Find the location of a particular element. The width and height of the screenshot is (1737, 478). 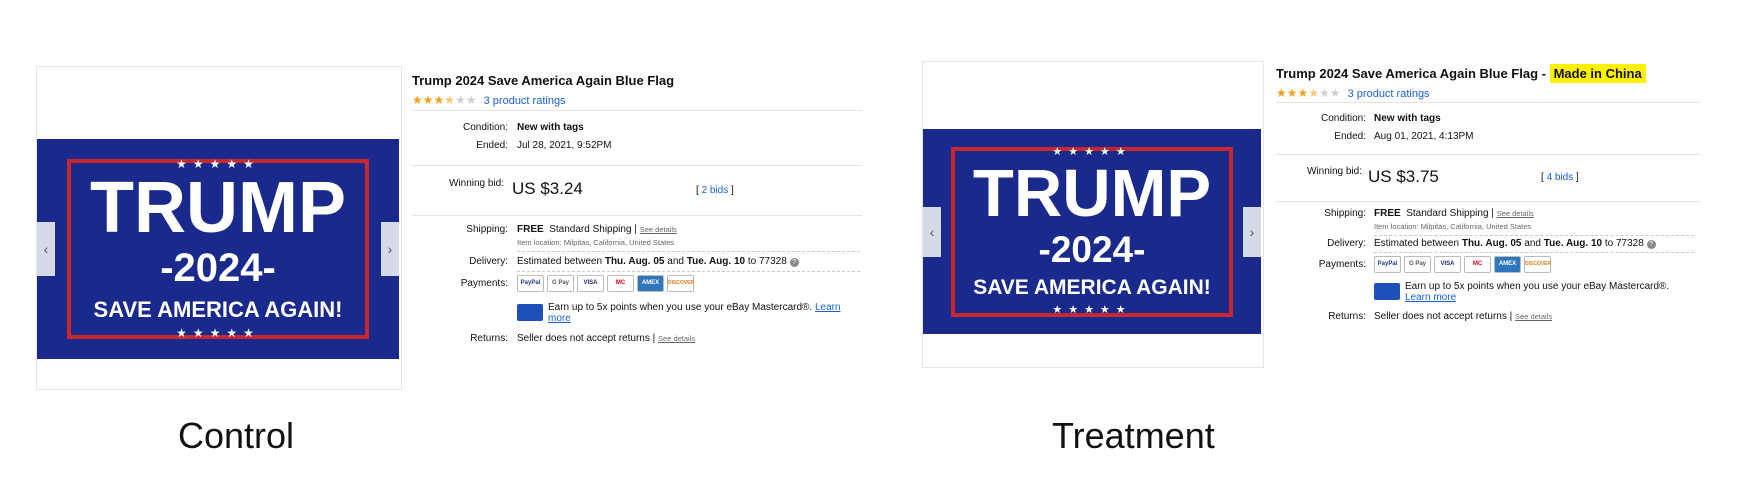

flag-word: TRUMP is located at coordinates (1092, 193).